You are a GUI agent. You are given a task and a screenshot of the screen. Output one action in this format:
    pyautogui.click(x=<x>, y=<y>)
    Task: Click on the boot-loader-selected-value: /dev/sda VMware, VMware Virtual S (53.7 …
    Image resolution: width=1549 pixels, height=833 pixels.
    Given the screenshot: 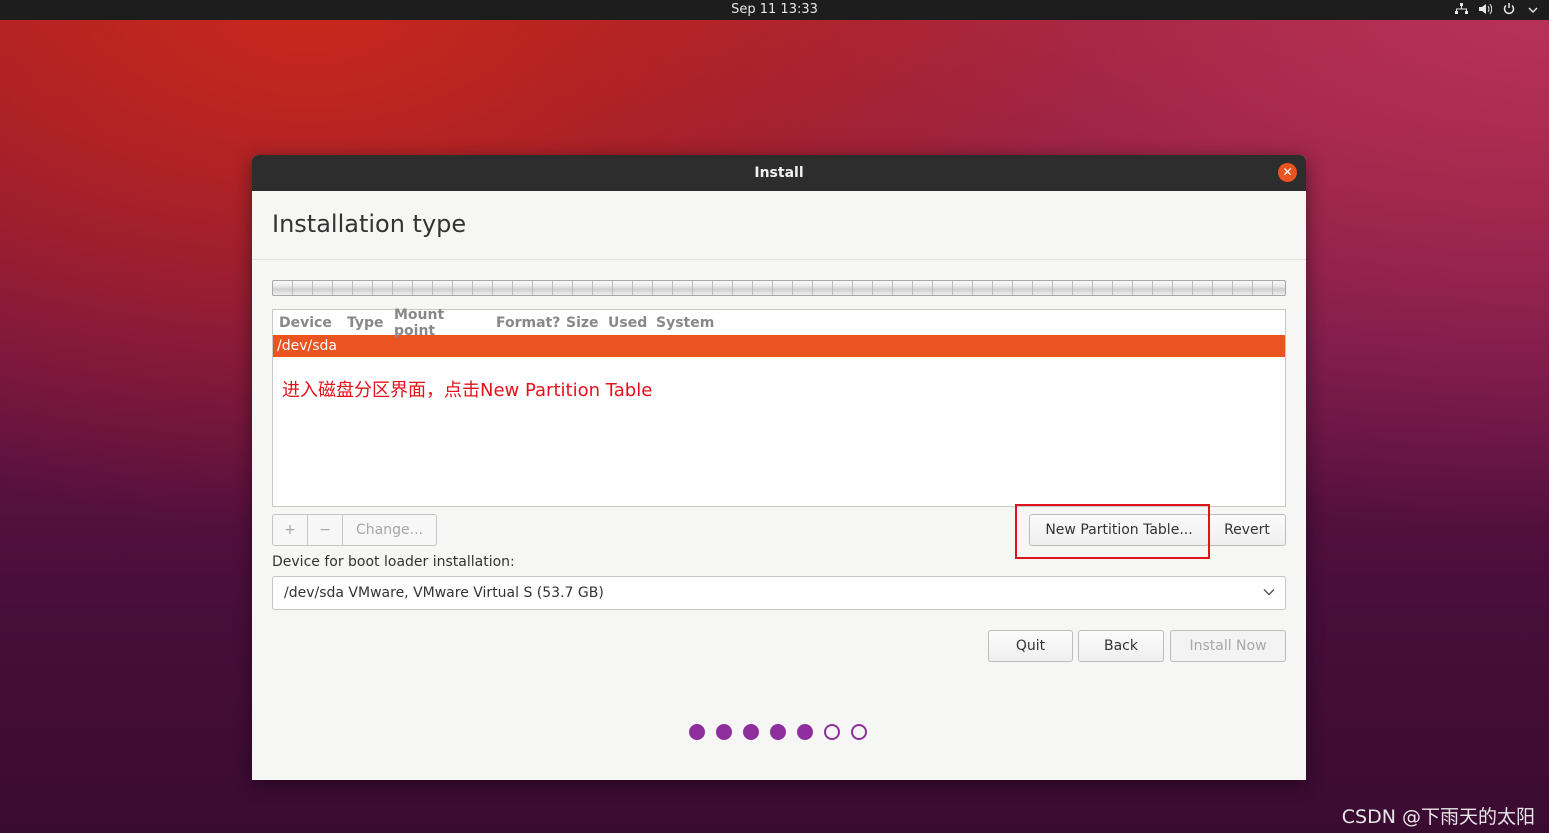 What is the action you would take?
    pyautogui.click(x=444, y=593)
    